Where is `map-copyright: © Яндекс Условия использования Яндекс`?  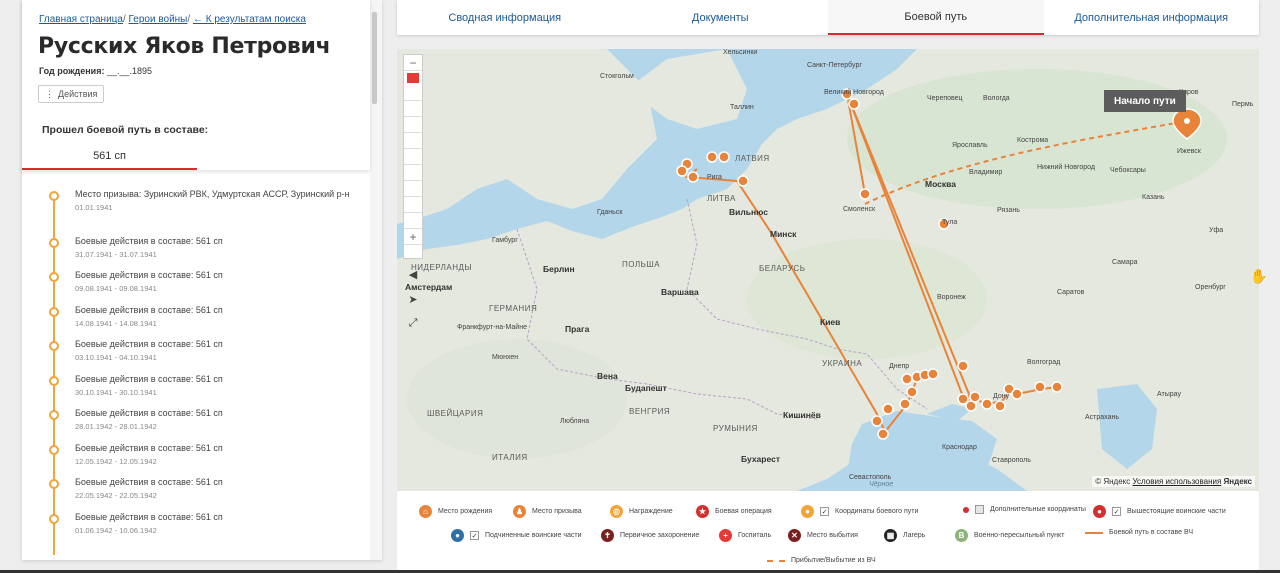 map-copyright: © Яндекс Условия использования Яндекс is located at coordinates (1173, 481).